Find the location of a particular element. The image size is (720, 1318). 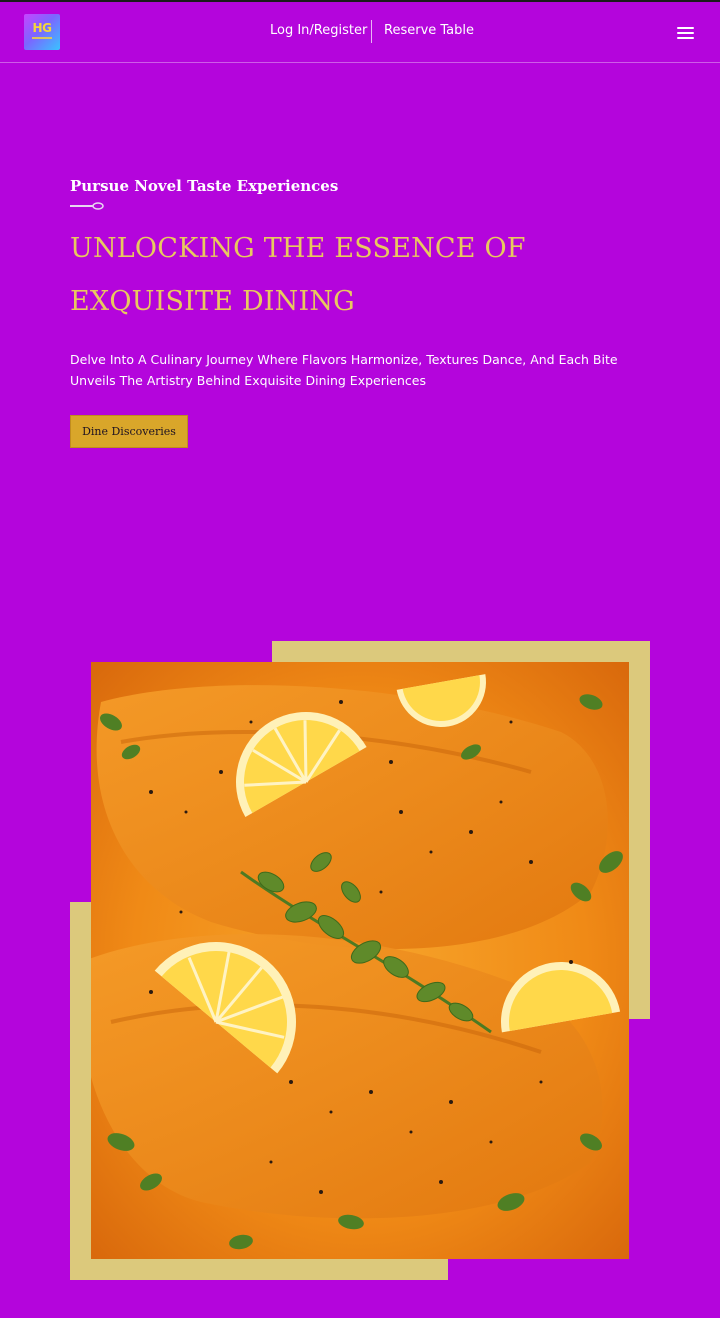

spoon-icon is located at coordinates (87, 206).